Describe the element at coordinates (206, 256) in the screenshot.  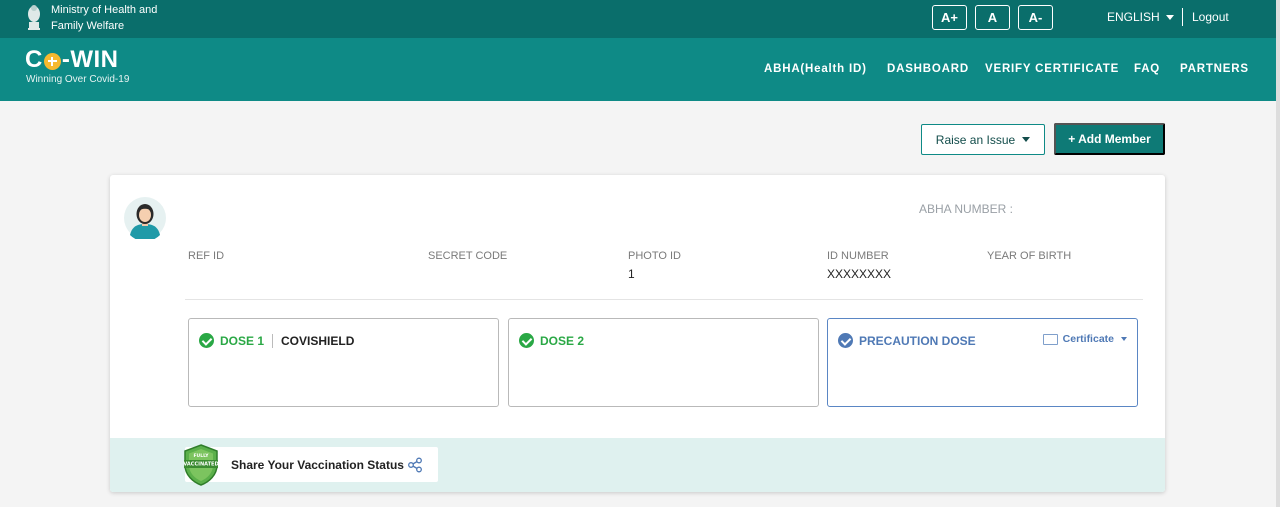
I see `ref-id-label: REF ID` at that location.